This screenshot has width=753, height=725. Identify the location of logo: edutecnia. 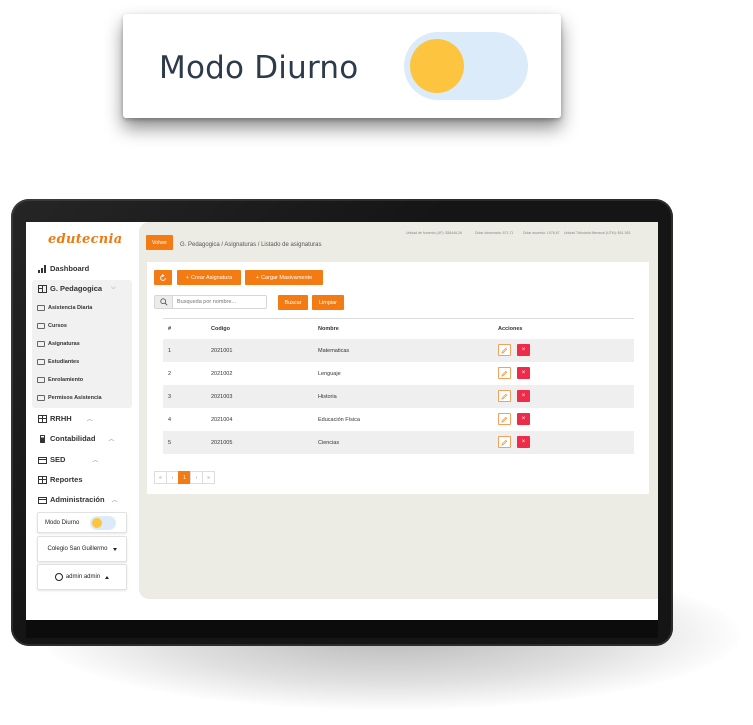
(85, 239).